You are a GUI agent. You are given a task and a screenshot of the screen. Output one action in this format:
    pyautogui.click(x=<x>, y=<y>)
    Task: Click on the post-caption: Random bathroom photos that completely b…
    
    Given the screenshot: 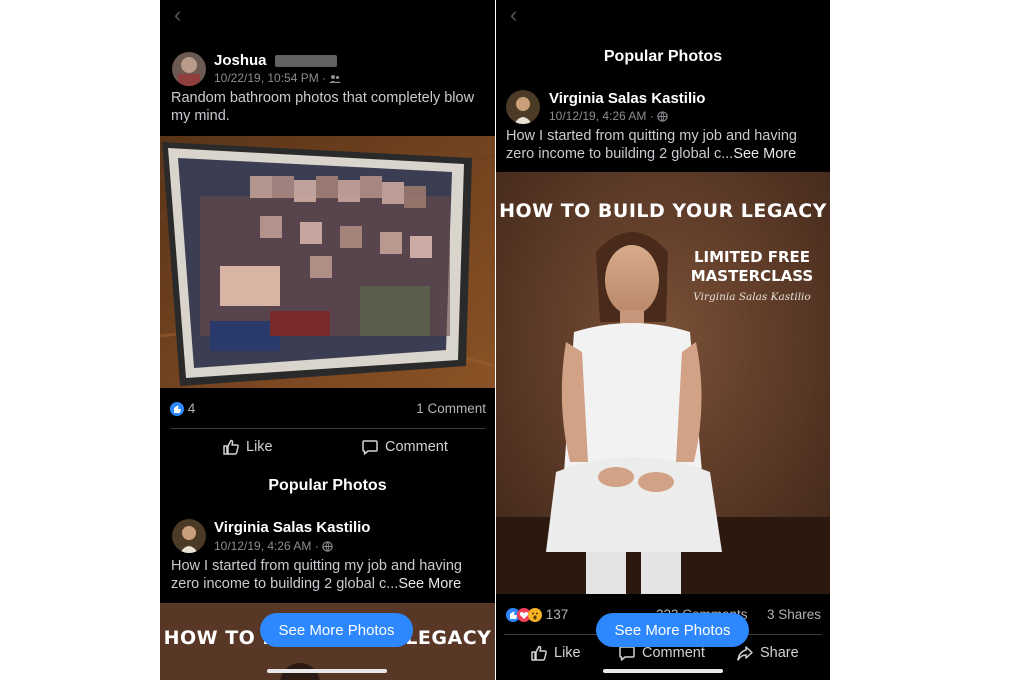 What is the action you would take?
    pyautogui.click(x=323, y=107)
    